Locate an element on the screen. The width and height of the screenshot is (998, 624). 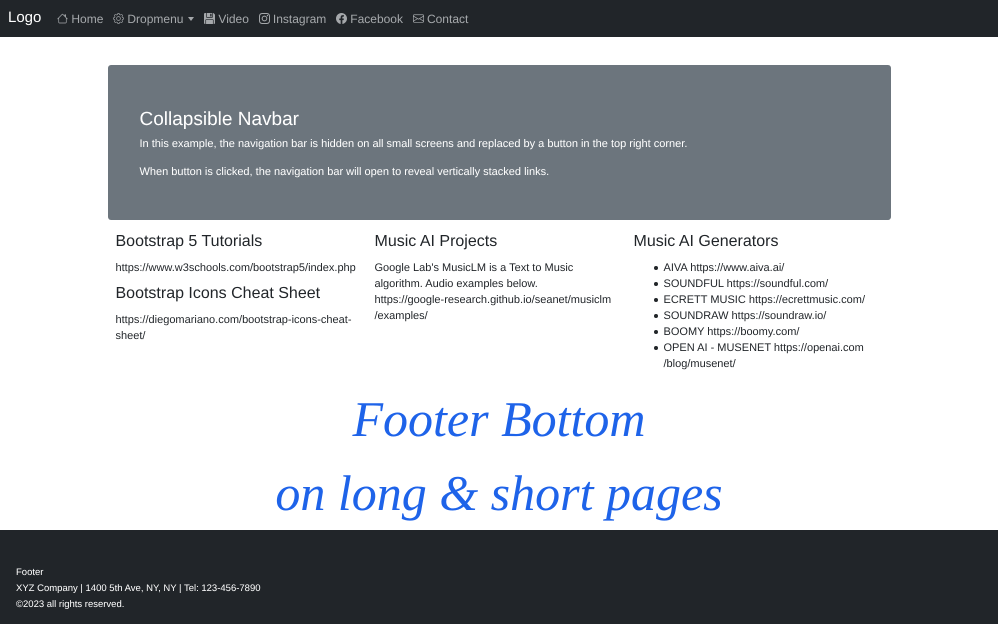
section-text: Google Lab's MusicLM is a Text to Music algorithm. Audio examples below. is located at coordinates (474, 276).